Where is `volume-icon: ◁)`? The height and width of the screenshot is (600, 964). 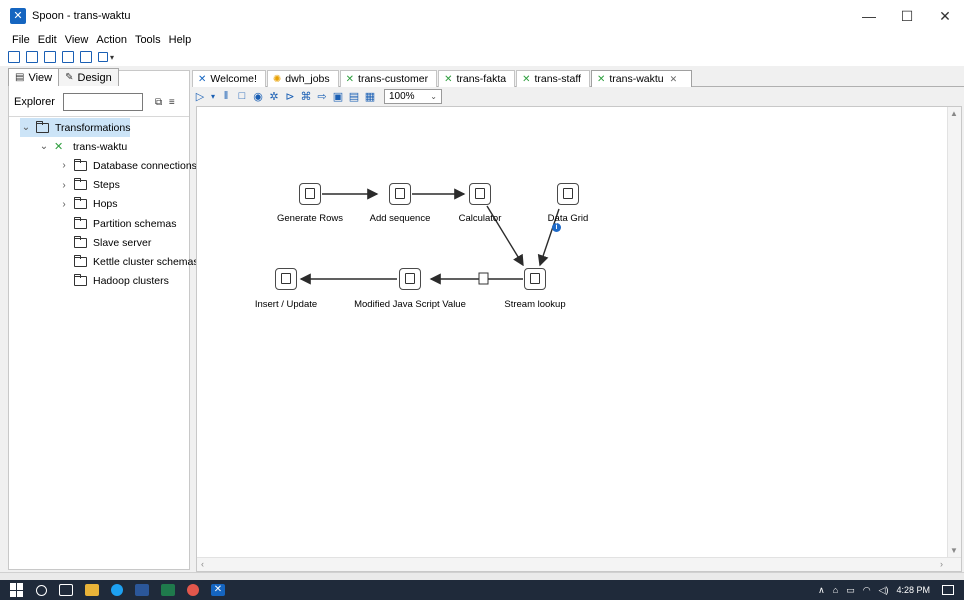 volume-icon: ◁) is located at coordinates (884, 590).